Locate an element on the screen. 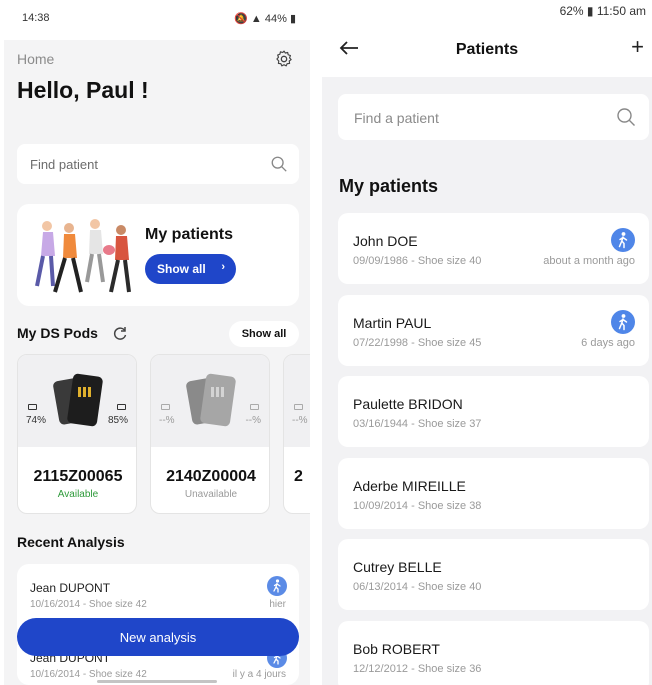 This screenshot has width=652, height=685. people-walking-illustration is located at coordinates (83, 256).